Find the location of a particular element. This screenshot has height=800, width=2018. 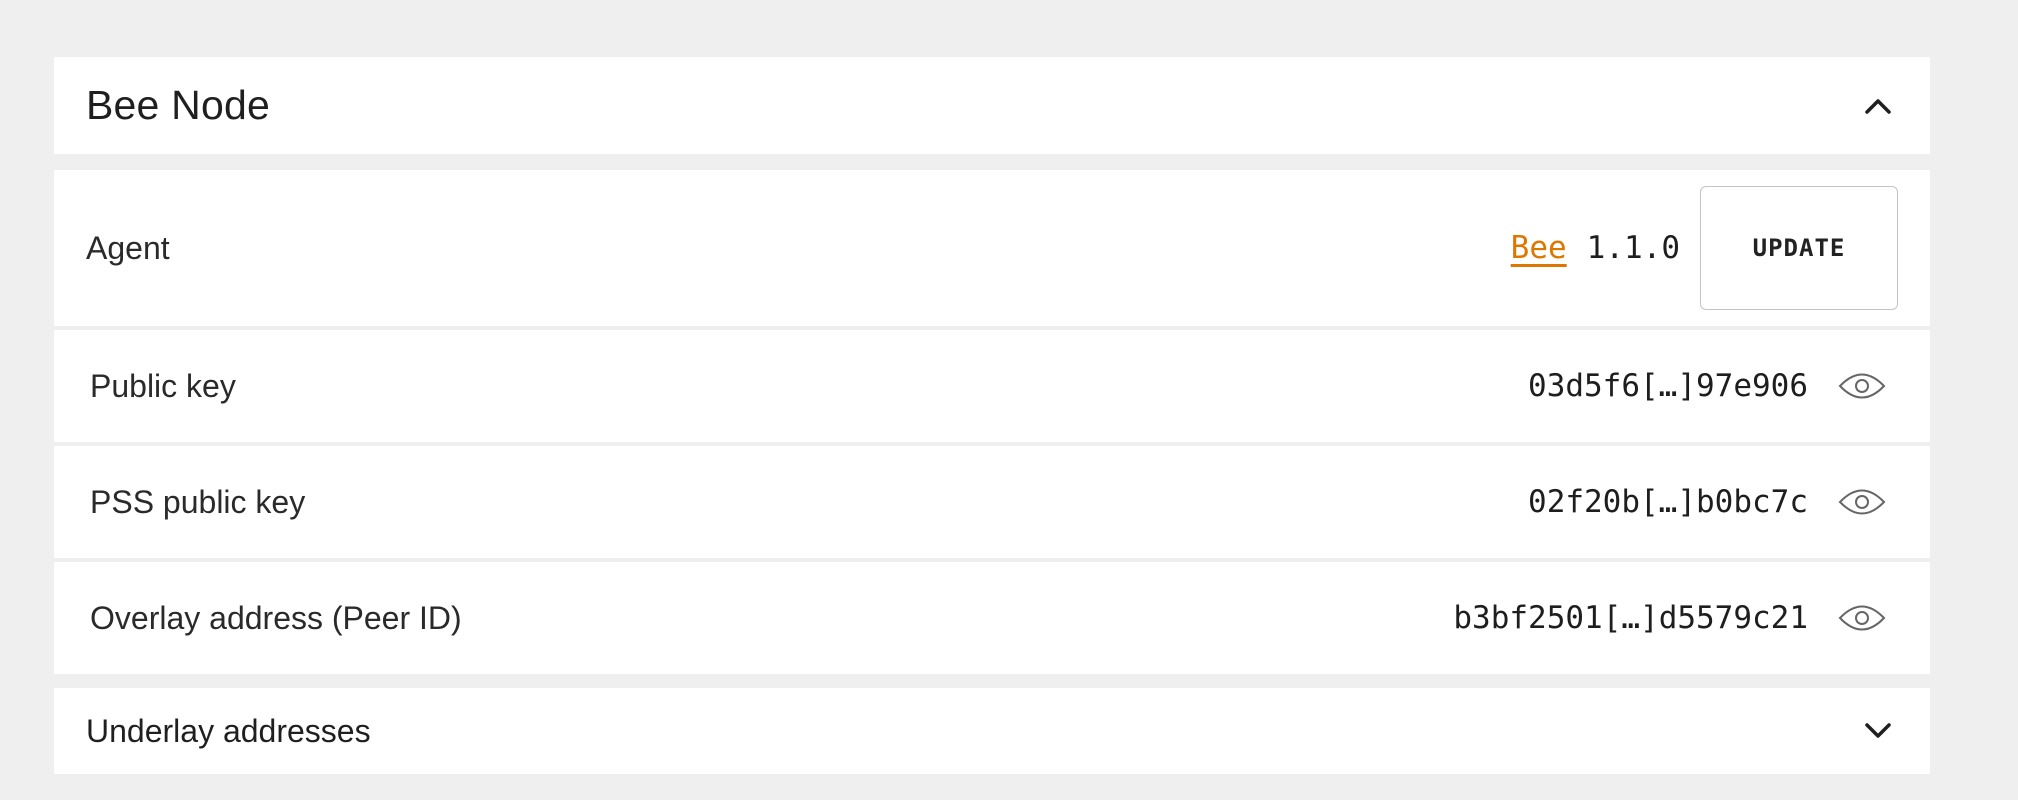

pss-public-key-row: PSS public key 02f20b[…]b0bc7c is located at coordinates (992, 502).